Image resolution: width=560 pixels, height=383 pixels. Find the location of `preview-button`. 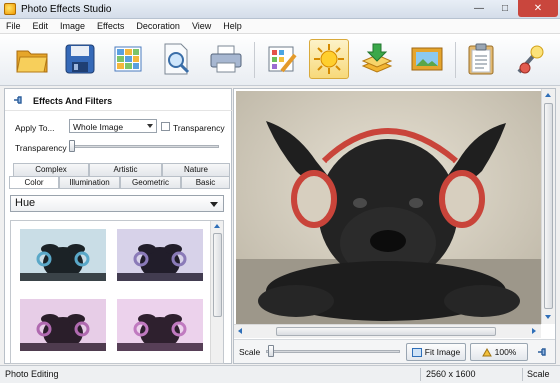

preview-button is located at coordinates (176, 59).